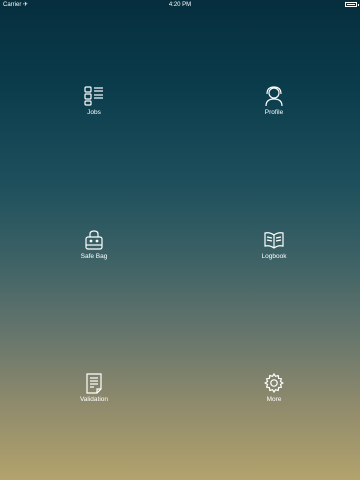  What do you see at coordinates (93, 96) in the screenshot?
I see `jobs-list-icon` at bounding box center [93, 96].